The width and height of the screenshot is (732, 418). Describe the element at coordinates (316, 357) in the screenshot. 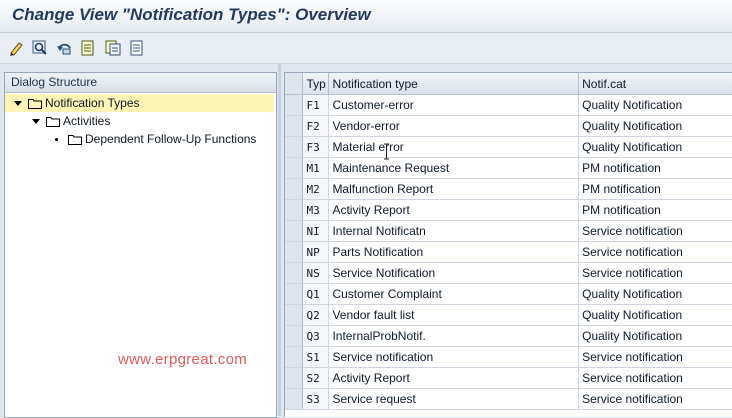

I see `cell-typ: S1` at that location.